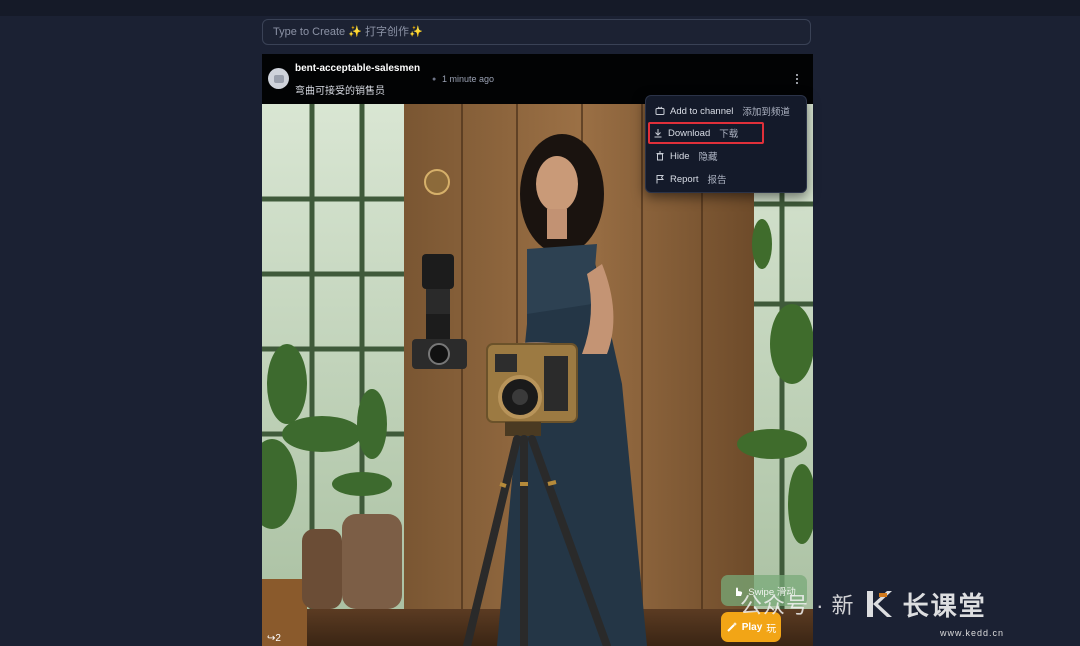 This screenshot has height=646, width=1080. What do you see at coordinates (540, 8) in the screenshot?
I see `top-bar` at bounding box center [540, 8].